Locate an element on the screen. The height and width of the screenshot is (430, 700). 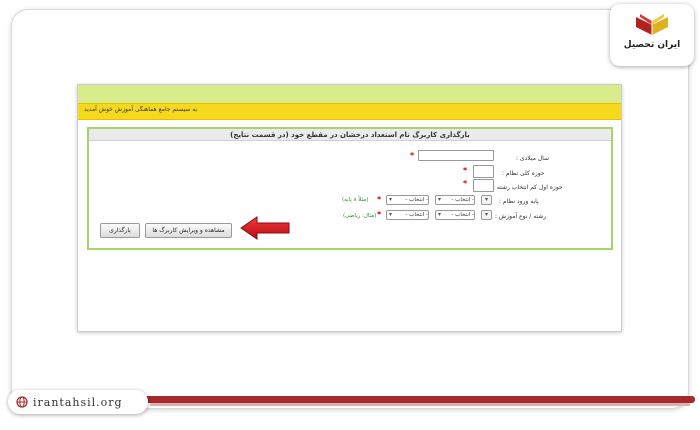
brand-logo-text: ایران تحصیل is located at coordinates (652, 45).